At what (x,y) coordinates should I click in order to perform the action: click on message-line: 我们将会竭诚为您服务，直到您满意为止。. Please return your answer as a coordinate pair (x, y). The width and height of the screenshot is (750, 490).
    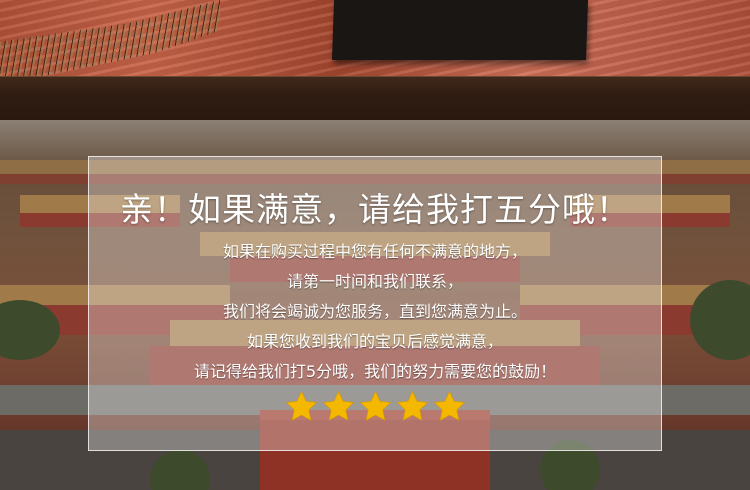
    Looking at the image, I should click on (374, 311).